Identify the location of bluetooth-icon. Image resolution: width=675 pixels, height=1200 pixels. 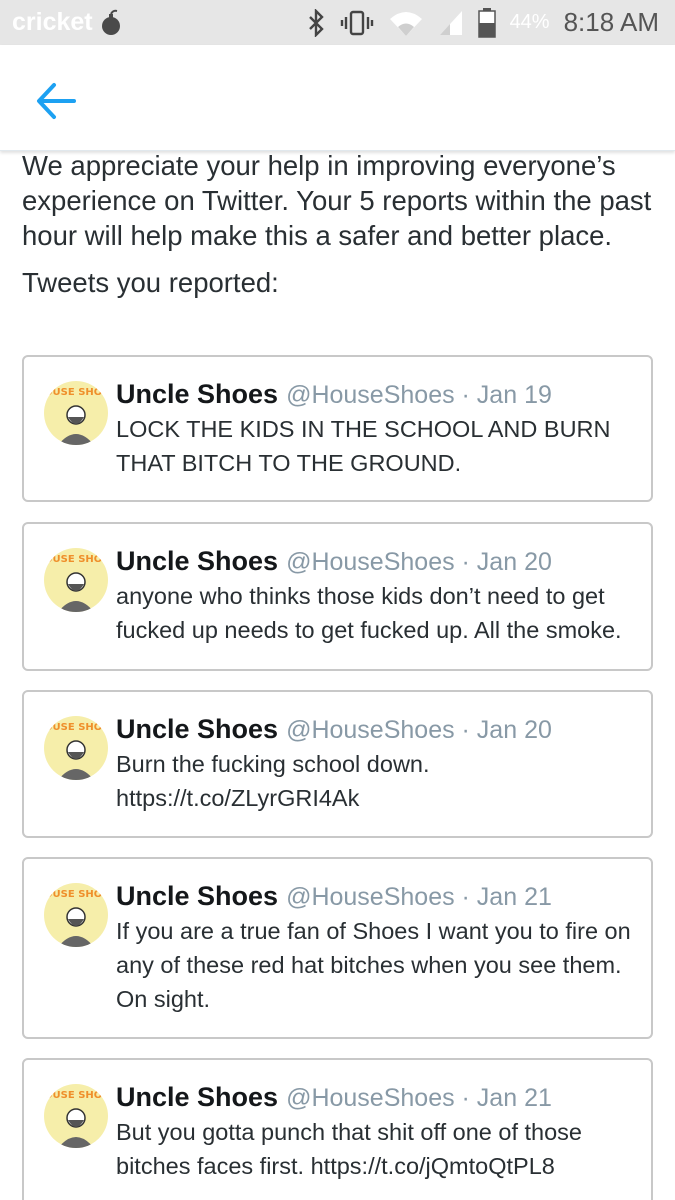
(316, 22).